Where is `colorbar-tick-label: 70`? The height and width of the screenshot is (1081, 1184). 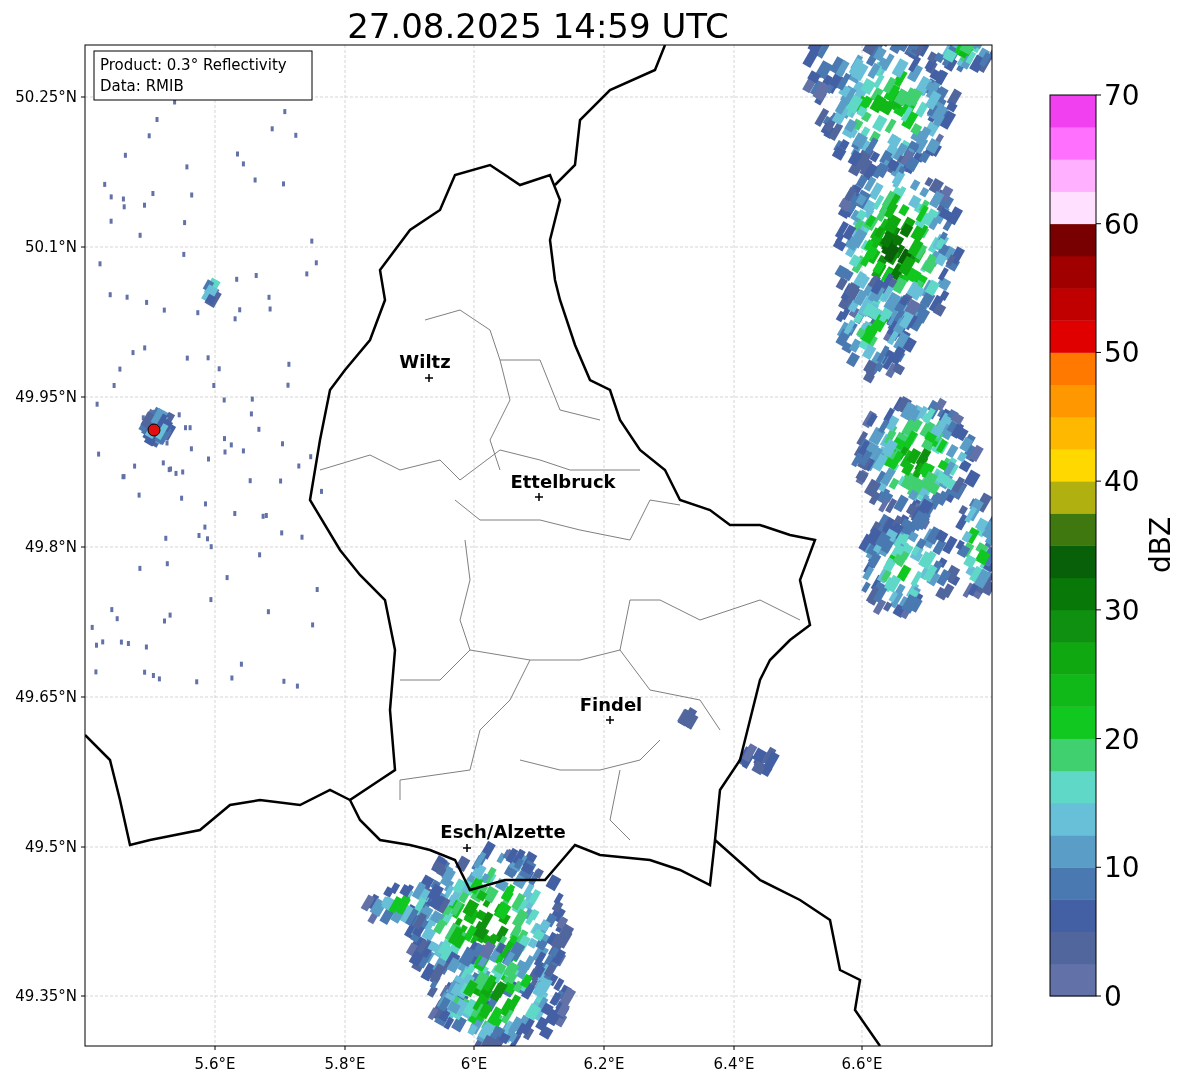
colorbar-tick-label: 70 is located at coordinates (1122, 95).